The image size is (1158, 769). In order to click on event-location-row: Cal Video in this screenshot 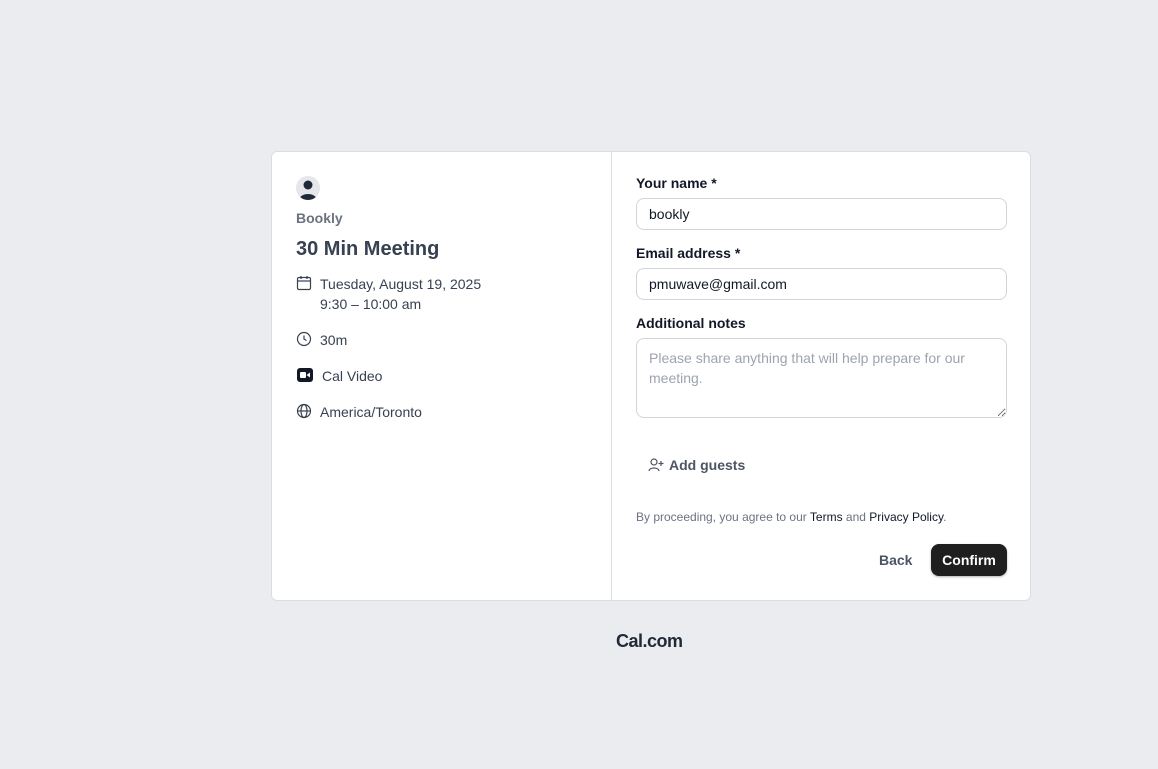, I will do `click(339, 376)`.